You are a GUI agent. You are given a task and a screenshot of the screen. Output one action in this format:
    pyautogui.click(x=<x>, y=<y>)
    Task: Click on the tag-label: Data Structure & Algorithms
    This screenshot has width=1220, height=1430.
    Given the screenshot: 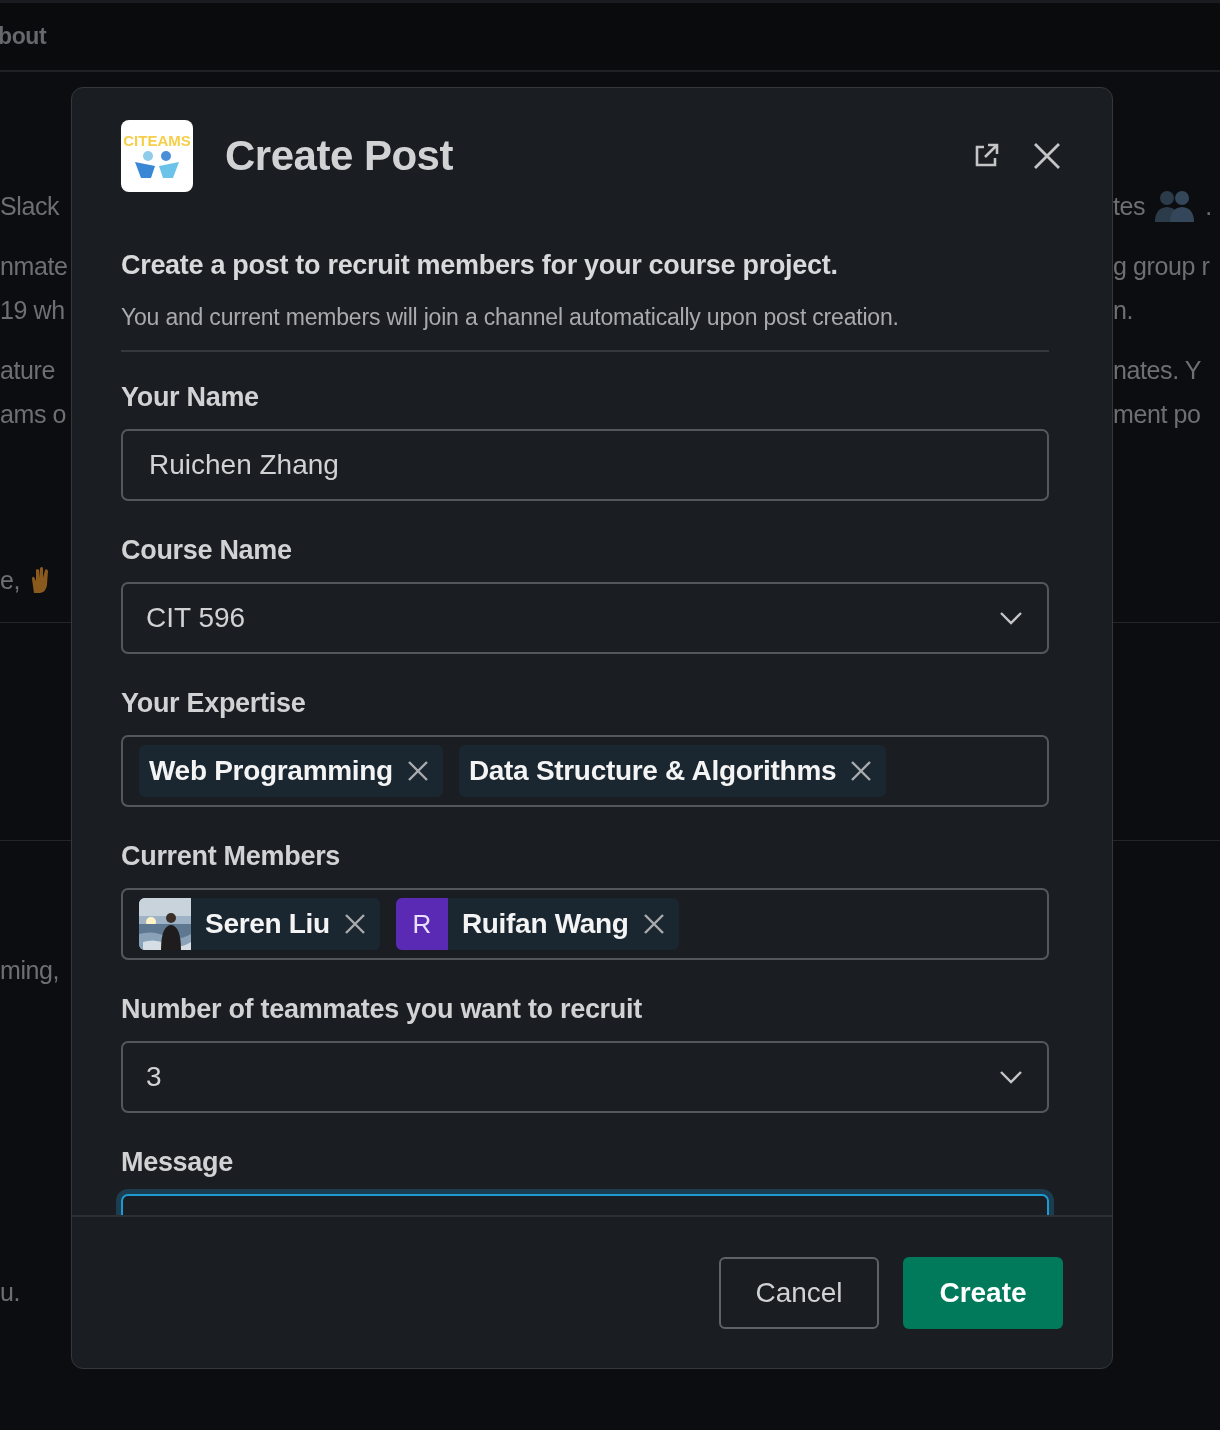 What is the action you would take?
    pyautogui.click(x=652, y=771)
    